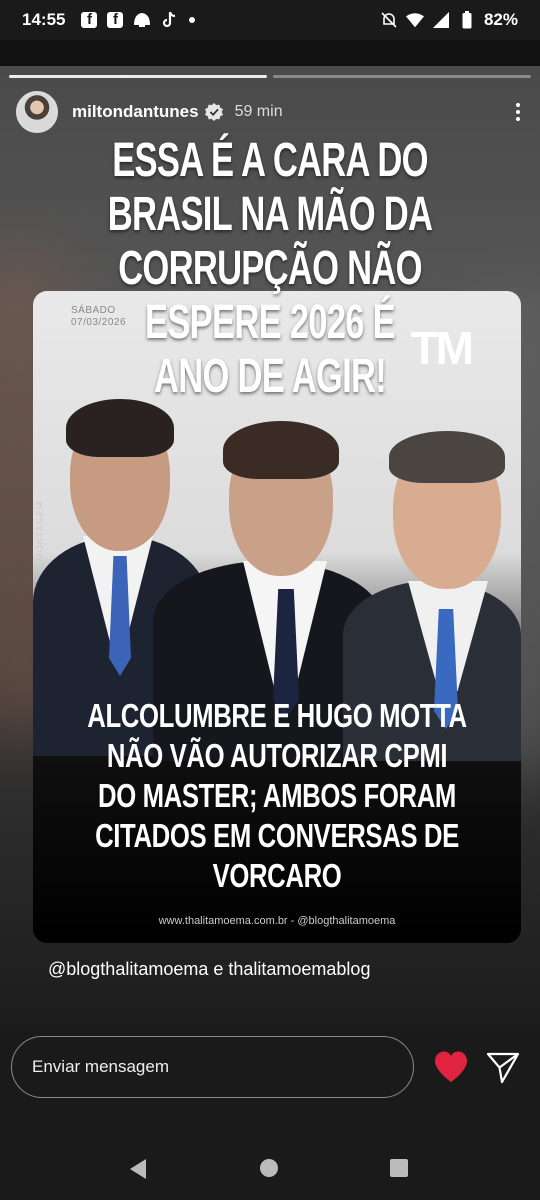 The image size is (540, 1200). I want to click on more-options-icon, so click(518, 112).